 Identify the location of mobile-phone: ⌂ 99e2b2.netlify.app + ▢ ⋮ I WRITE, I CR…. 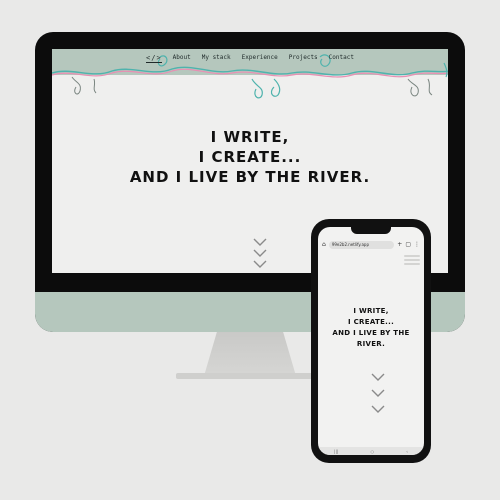
(371, 341).